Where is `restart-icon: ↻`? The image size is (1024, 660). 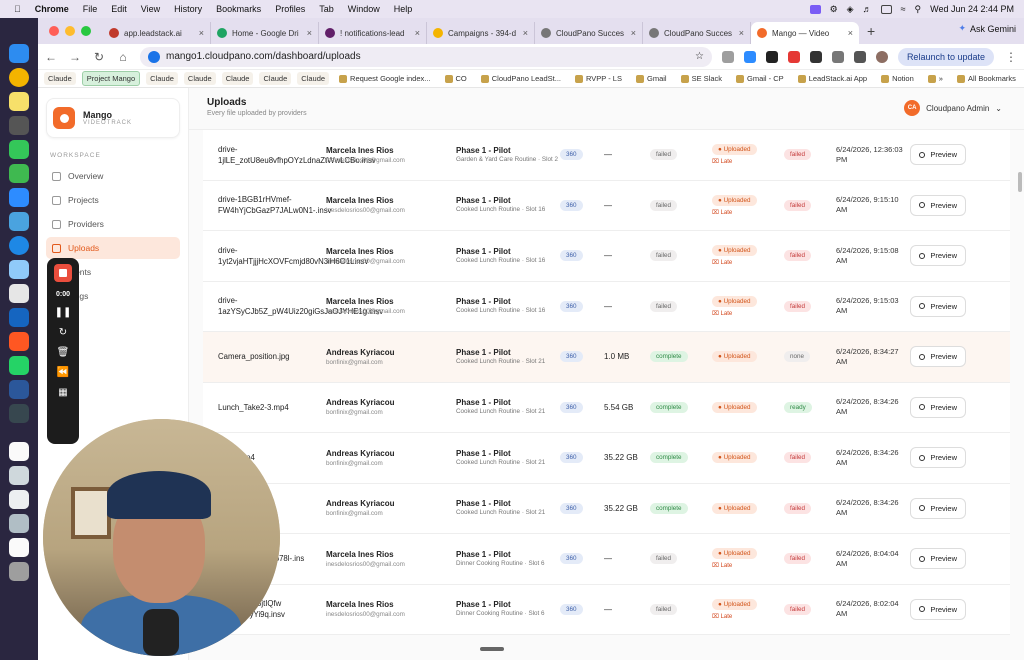 restart-icon: ↻ is located at coordinates (63, 332).